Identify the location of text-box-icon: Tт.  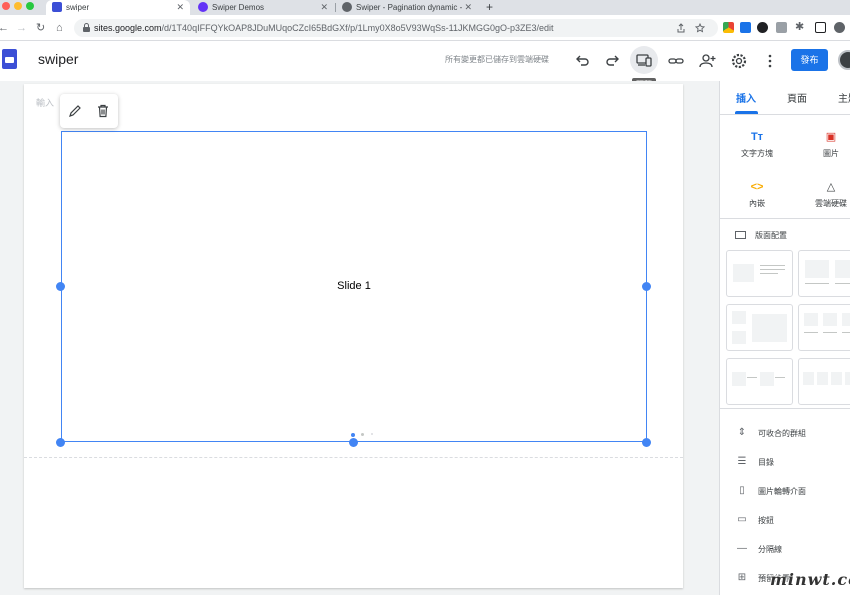
(757, 137).